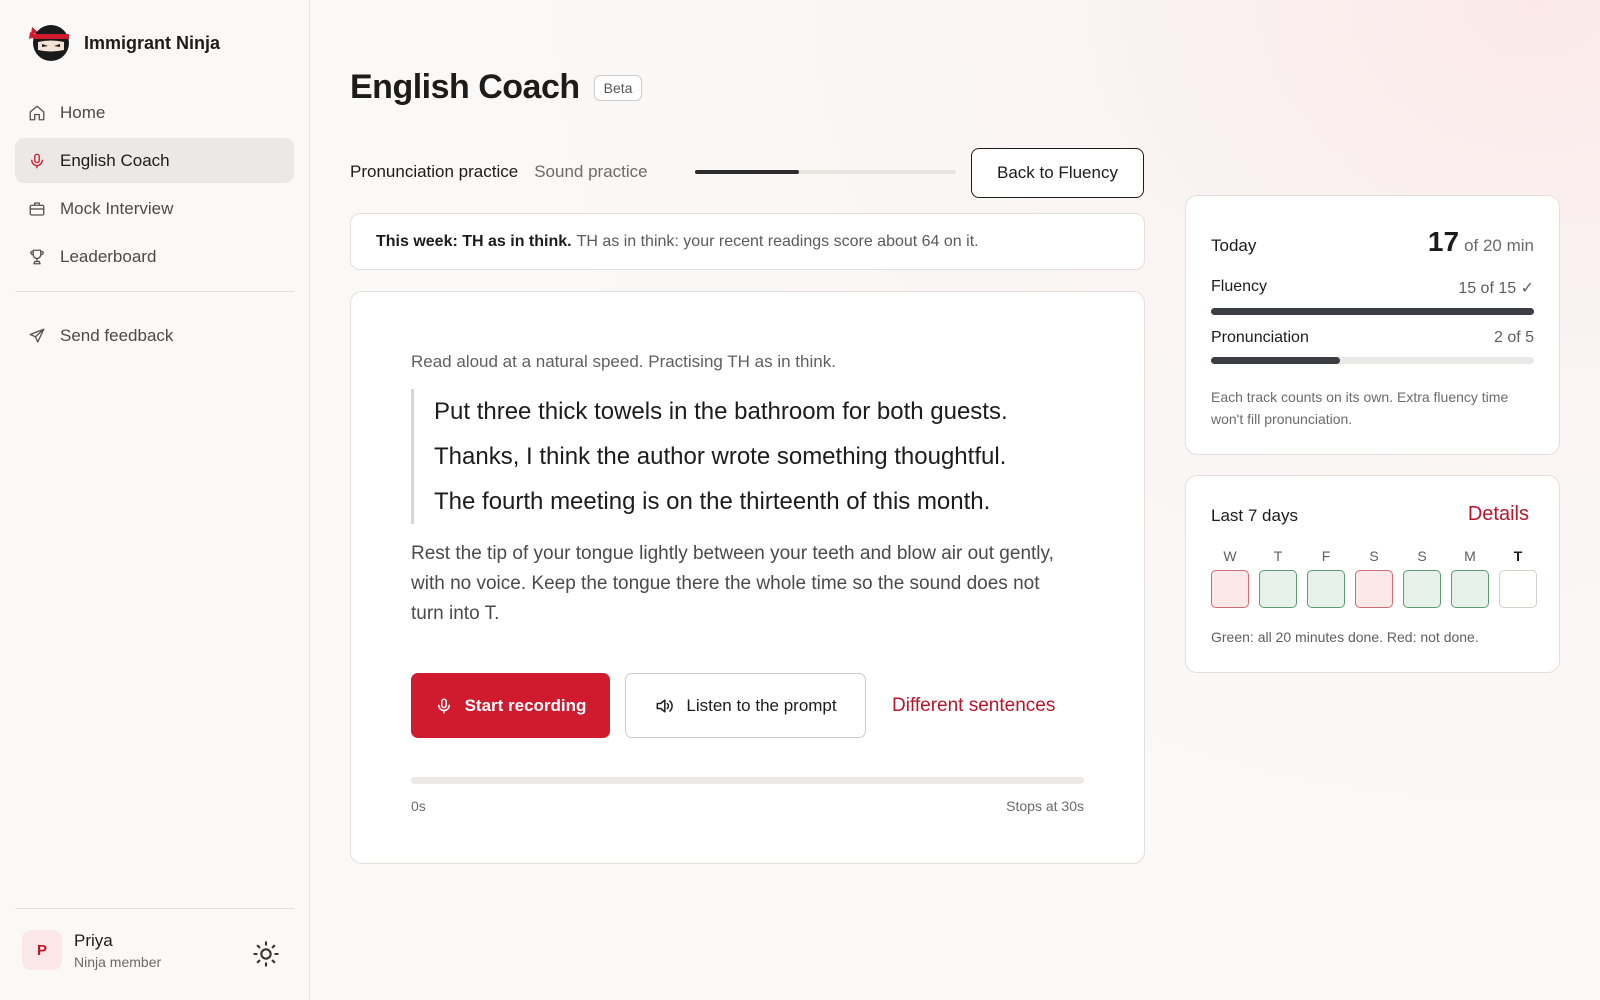 The height and width of the screenshot is (1000, 1600). What do you see at coordinates (1057, 173) in the screenshot?
I see `back-to-fluency-button: Back to Fluency` at bounding box center [1057, 173].